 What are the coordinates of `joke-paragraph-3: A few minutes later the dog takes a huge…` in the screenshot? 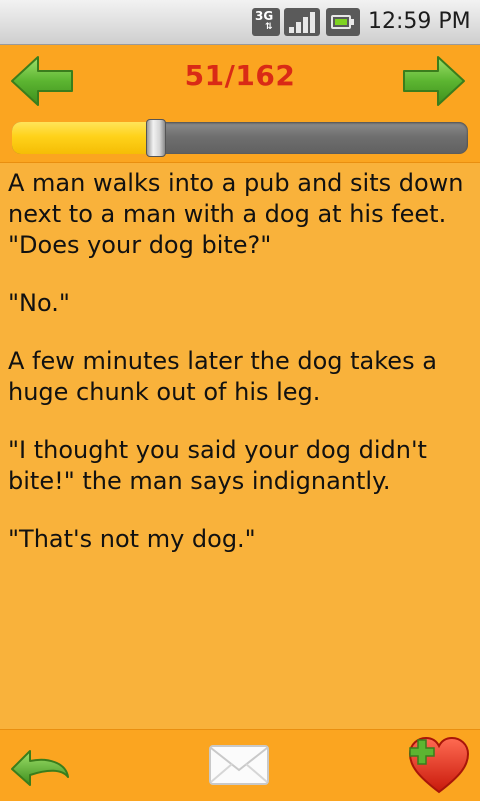 It's located at (222, 376).